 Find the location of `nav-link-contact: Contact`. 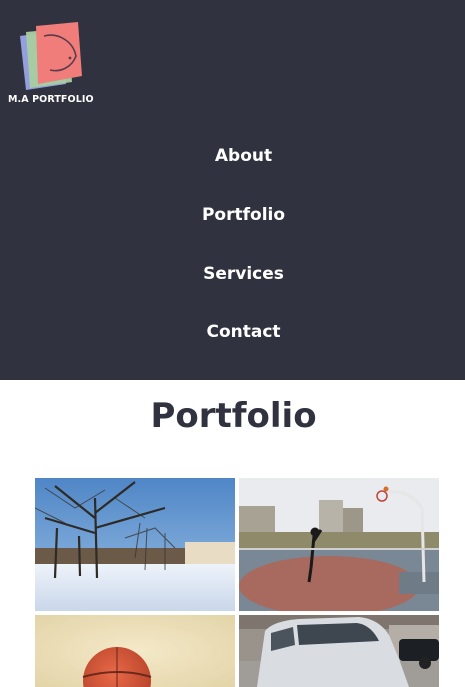

nav-link-contact: Contact is located at coordinates (232, 332).